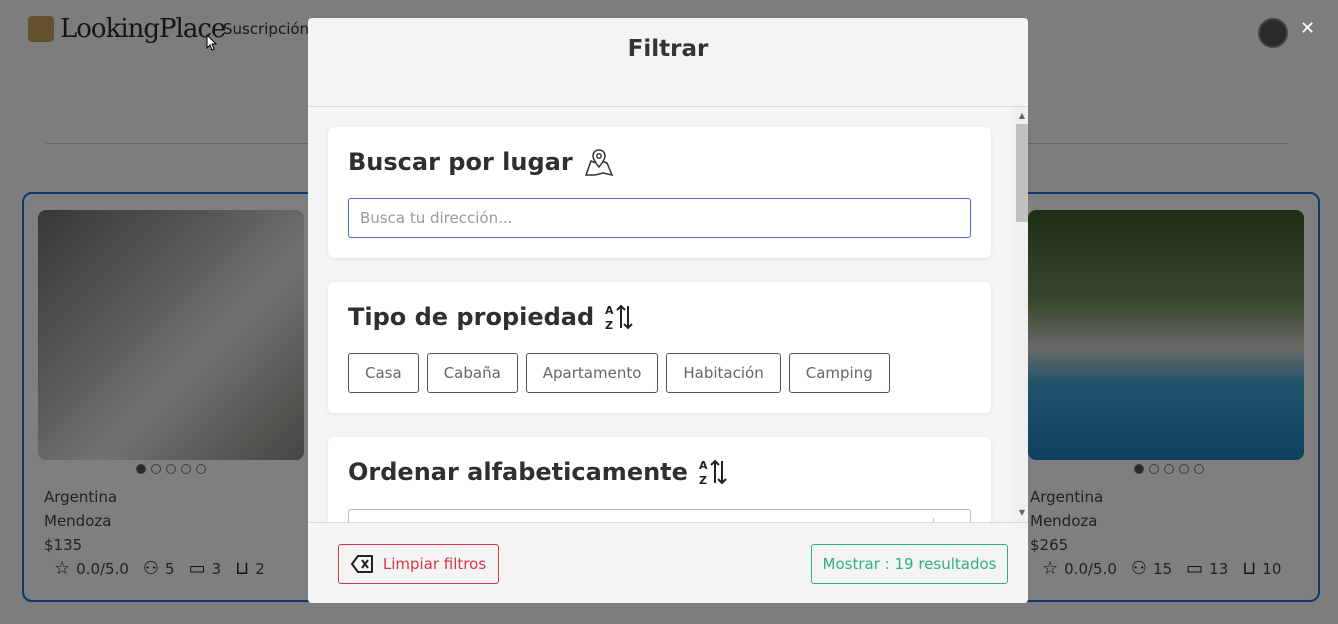 This screenshot has height=624, width=1338. Describe the element at coordinates (839, 373) in the screenshot. I see `type-option-camping: Camping` at that location.